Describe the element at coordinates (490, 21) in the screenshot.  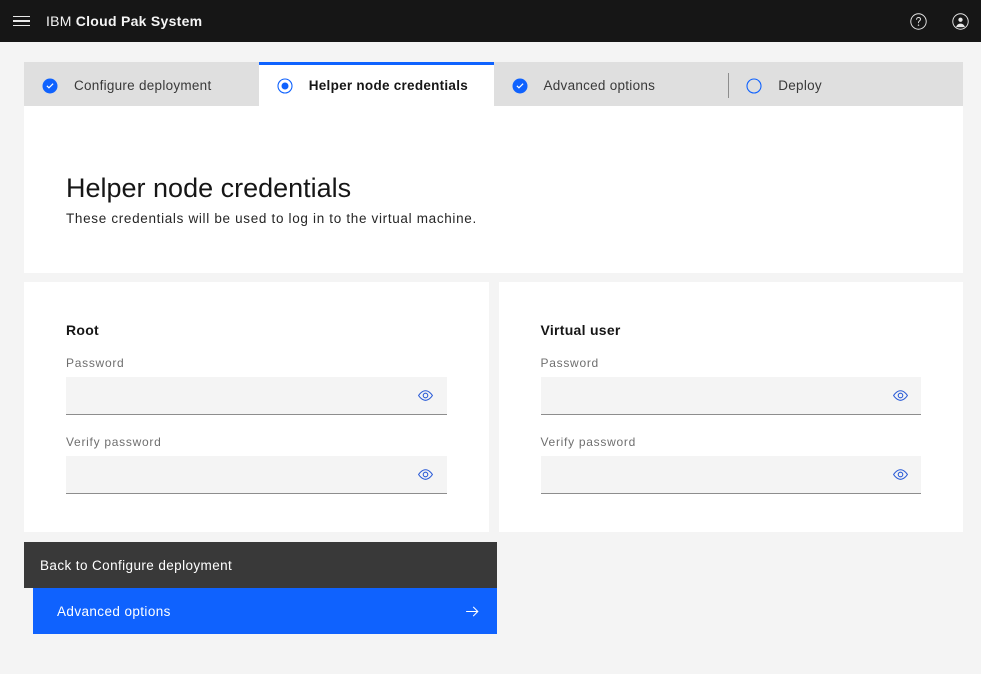
I see `app-header: IBM Cloud Pak System` at that location.